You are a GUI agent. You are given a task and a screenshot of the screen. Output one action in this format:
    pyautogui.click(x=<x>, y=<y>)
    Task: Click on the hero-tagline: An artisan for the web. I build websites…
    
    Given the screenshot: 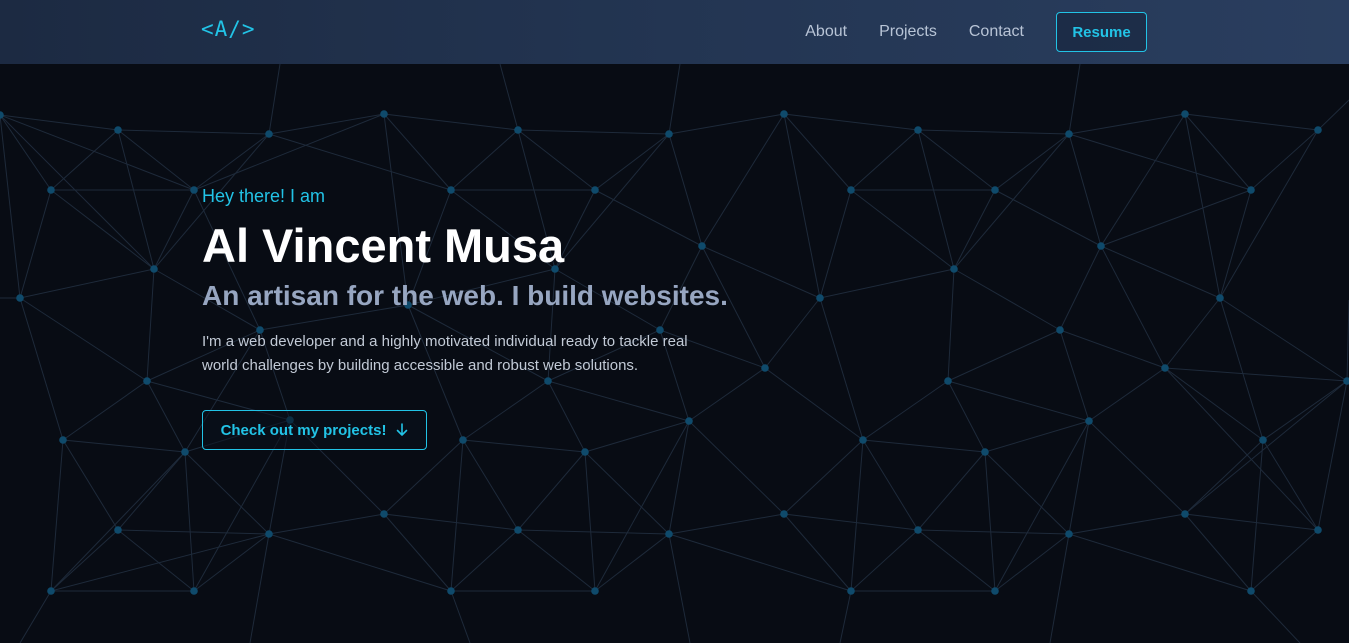 What is the action you would take?
    pyautogui.click(x=465, y=295)
    